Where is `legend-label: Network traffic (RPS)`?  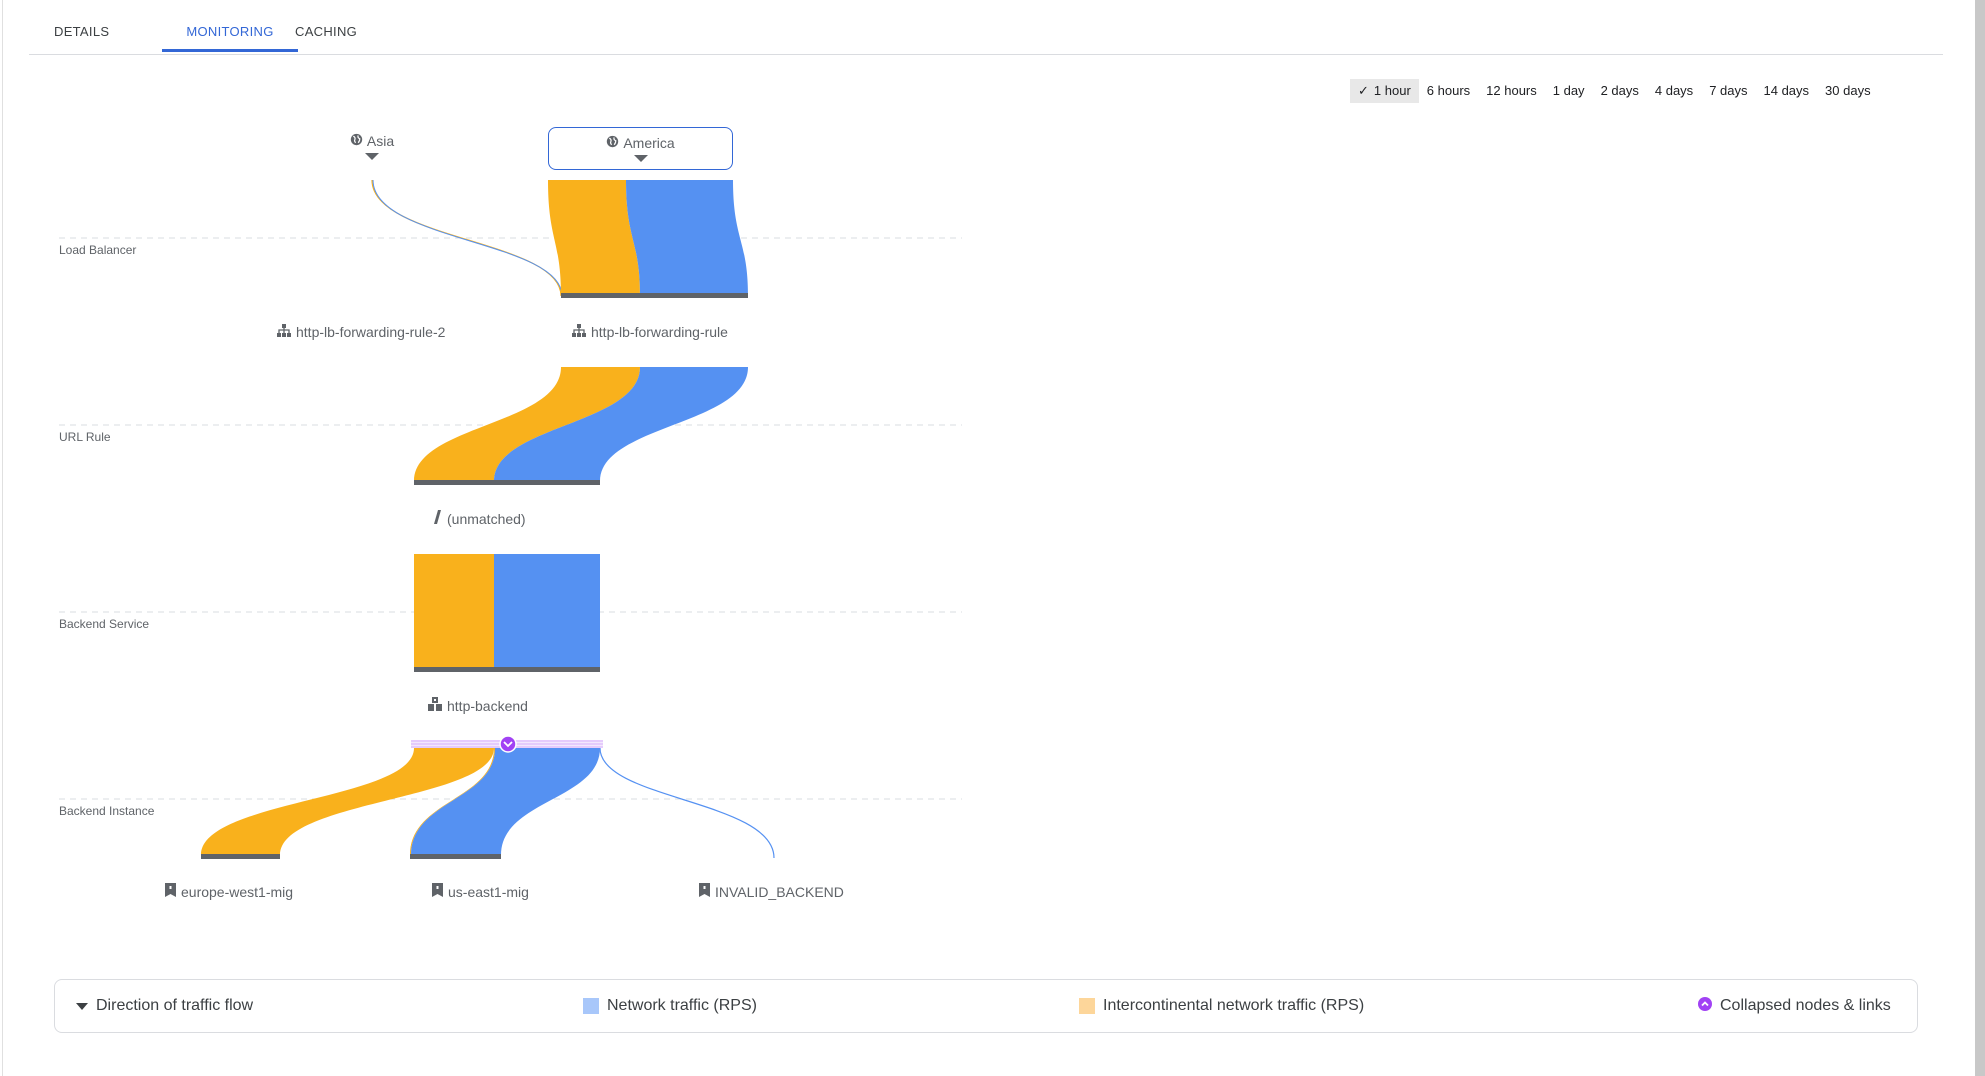 legend-label: Network traffic (RPS) is located at coordinates (682, 1005).